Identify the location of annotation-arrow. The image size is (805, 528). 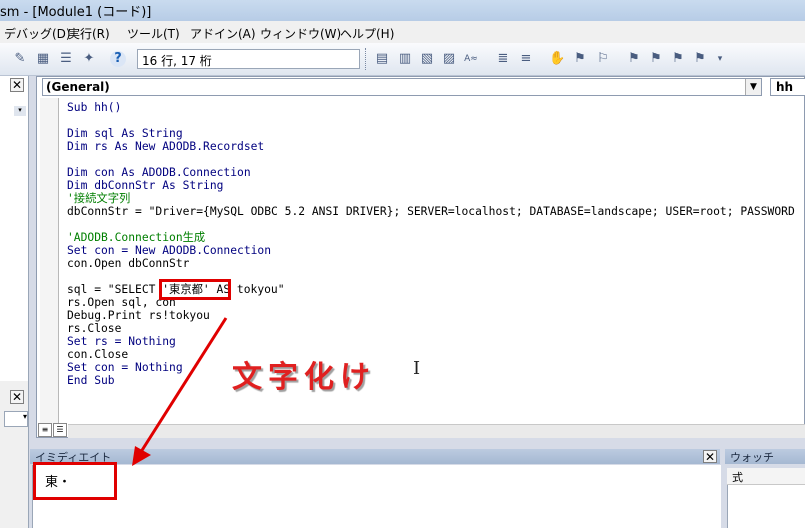
(180, 391).